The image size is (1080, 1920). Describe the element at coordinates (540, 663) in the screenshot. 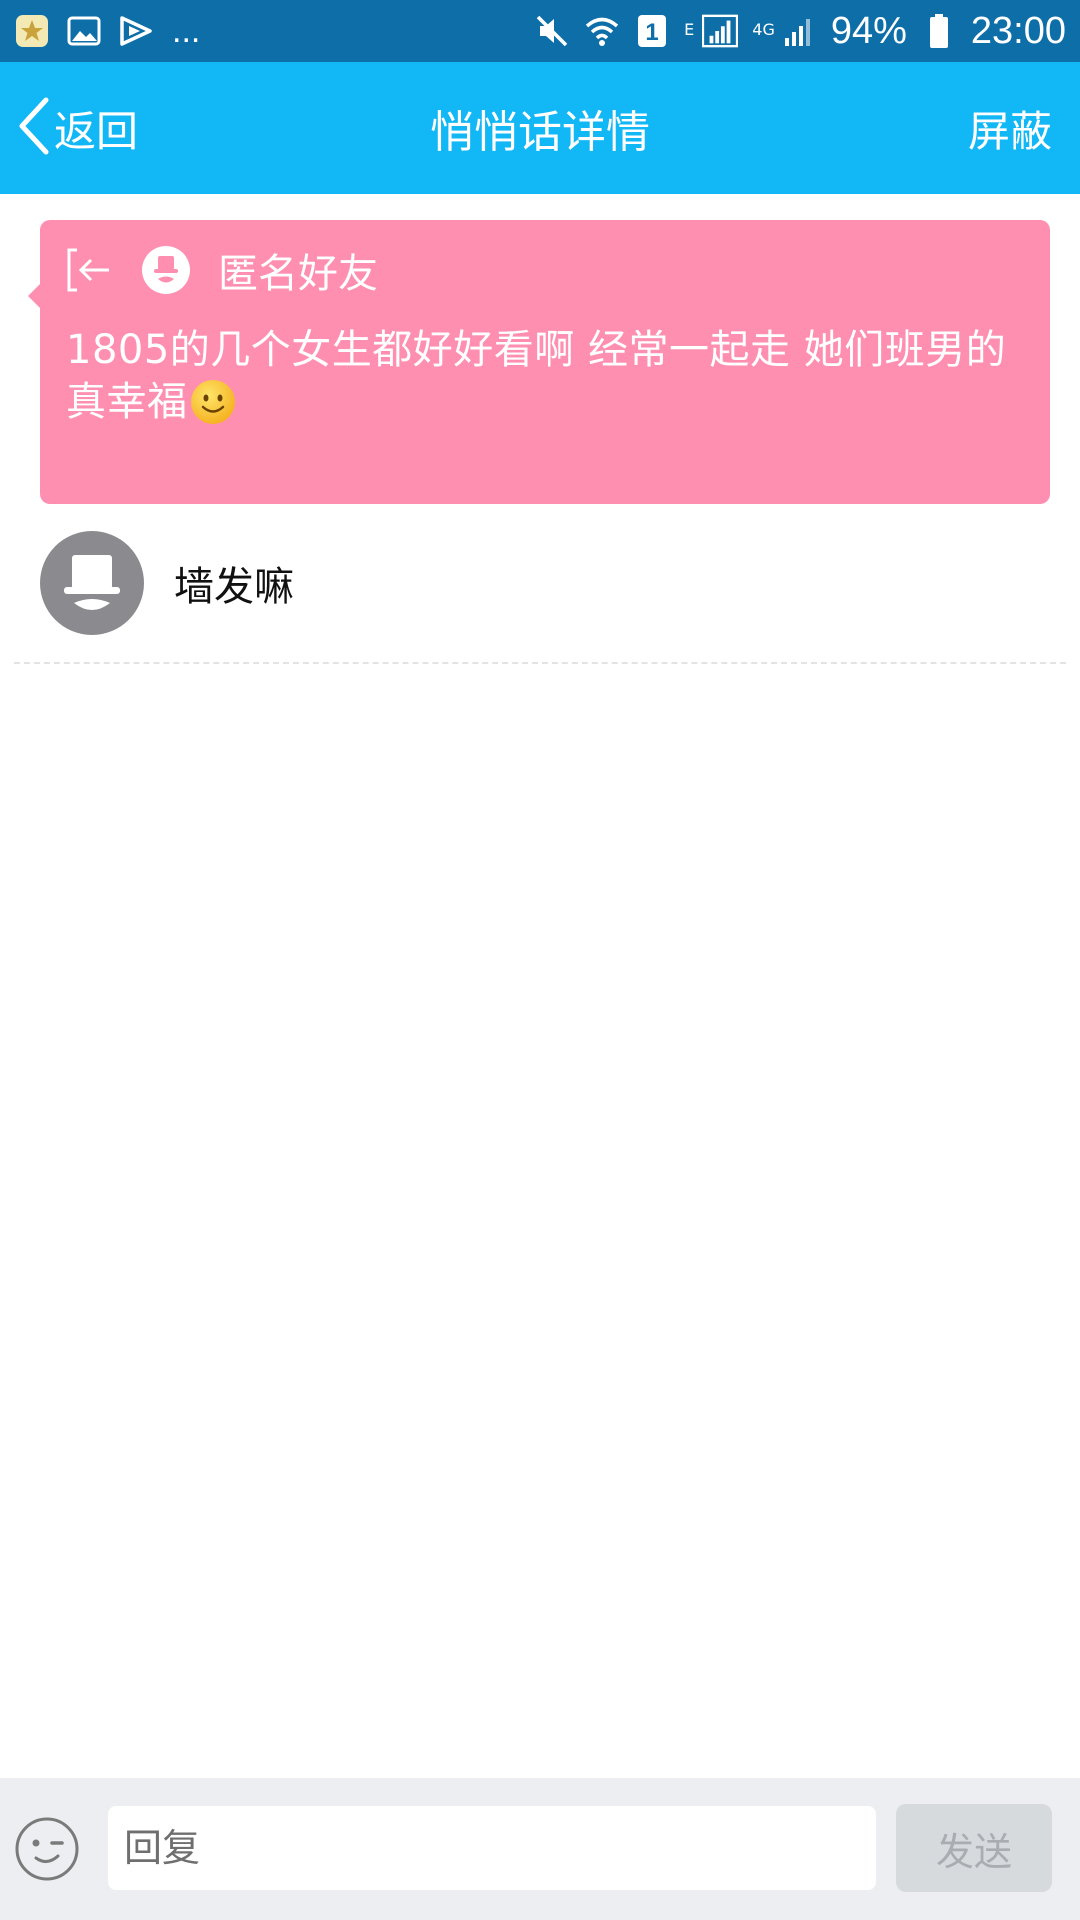

I see `divider` at that location.